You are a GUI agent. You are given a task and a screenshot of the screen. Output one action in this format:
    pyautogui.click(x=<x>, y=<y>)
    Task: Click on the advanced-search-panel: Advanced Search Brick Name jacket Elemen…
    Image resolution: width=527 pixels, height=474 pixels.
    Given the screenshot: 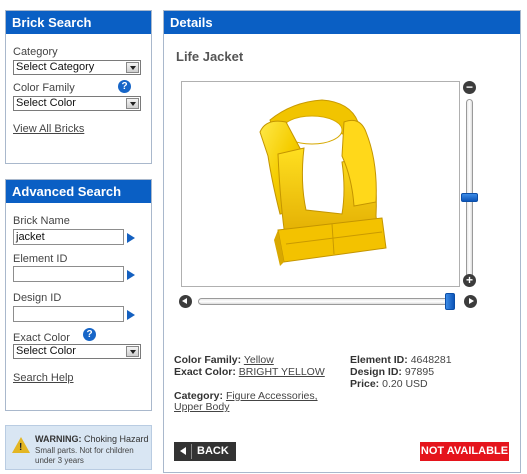 What is the action you would take?
    pyautogui.click(x=78, y=295)
    